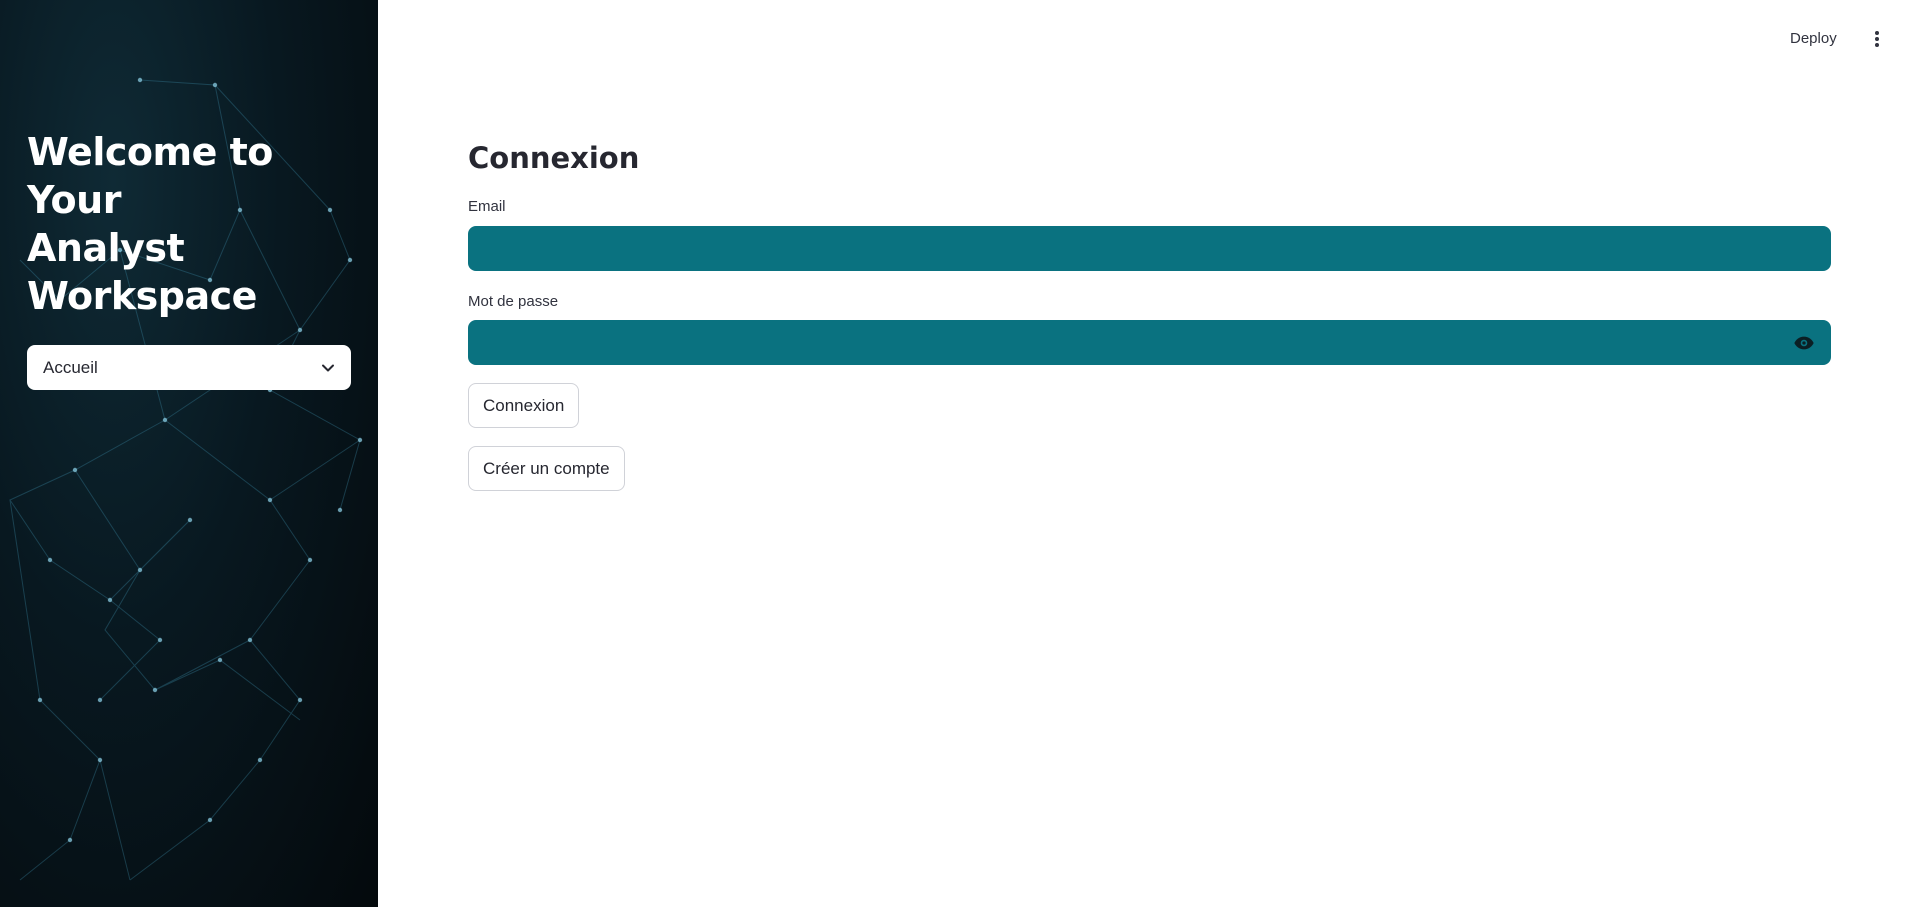 The image size is (1919, 907). I want to click on password-field, so click(1149, 342).